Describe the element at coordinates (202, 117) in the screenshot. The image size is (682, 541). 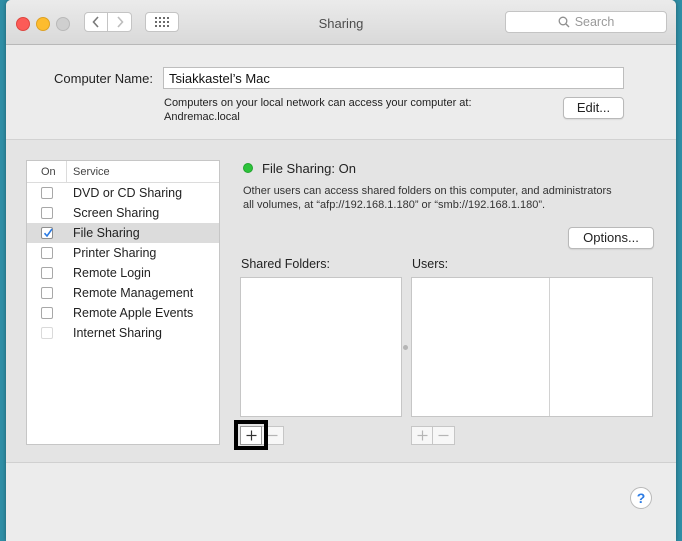
I see `local-hostname: Andremac.local` at that location.